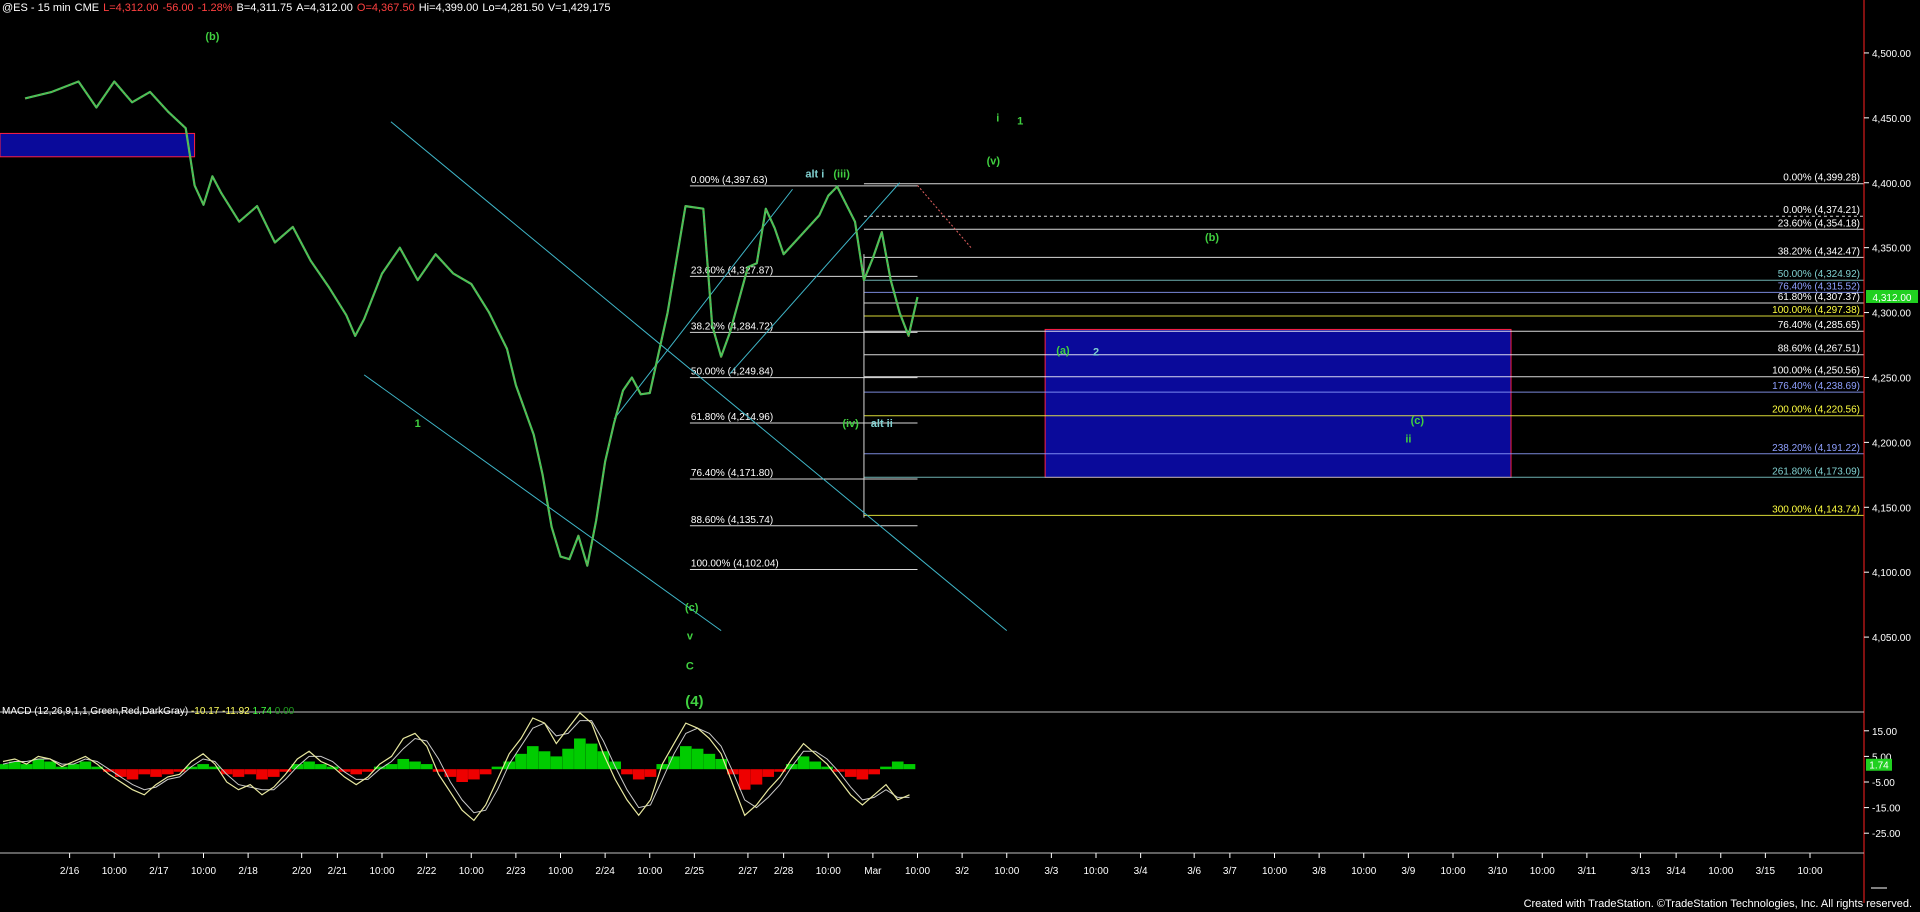  I want to click on bid-price: B=4,311.75, so click(264, 8).